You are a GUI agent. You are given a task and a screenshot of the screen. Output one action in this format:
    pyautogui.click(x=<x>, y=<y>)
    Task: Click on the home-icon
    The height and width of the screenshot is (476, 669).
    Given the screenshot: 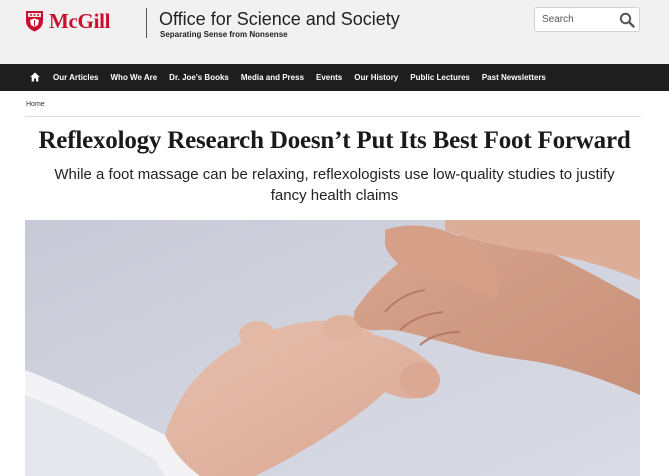 What is the action you would take?
    pyautogui.click(x=35, y=77)
    